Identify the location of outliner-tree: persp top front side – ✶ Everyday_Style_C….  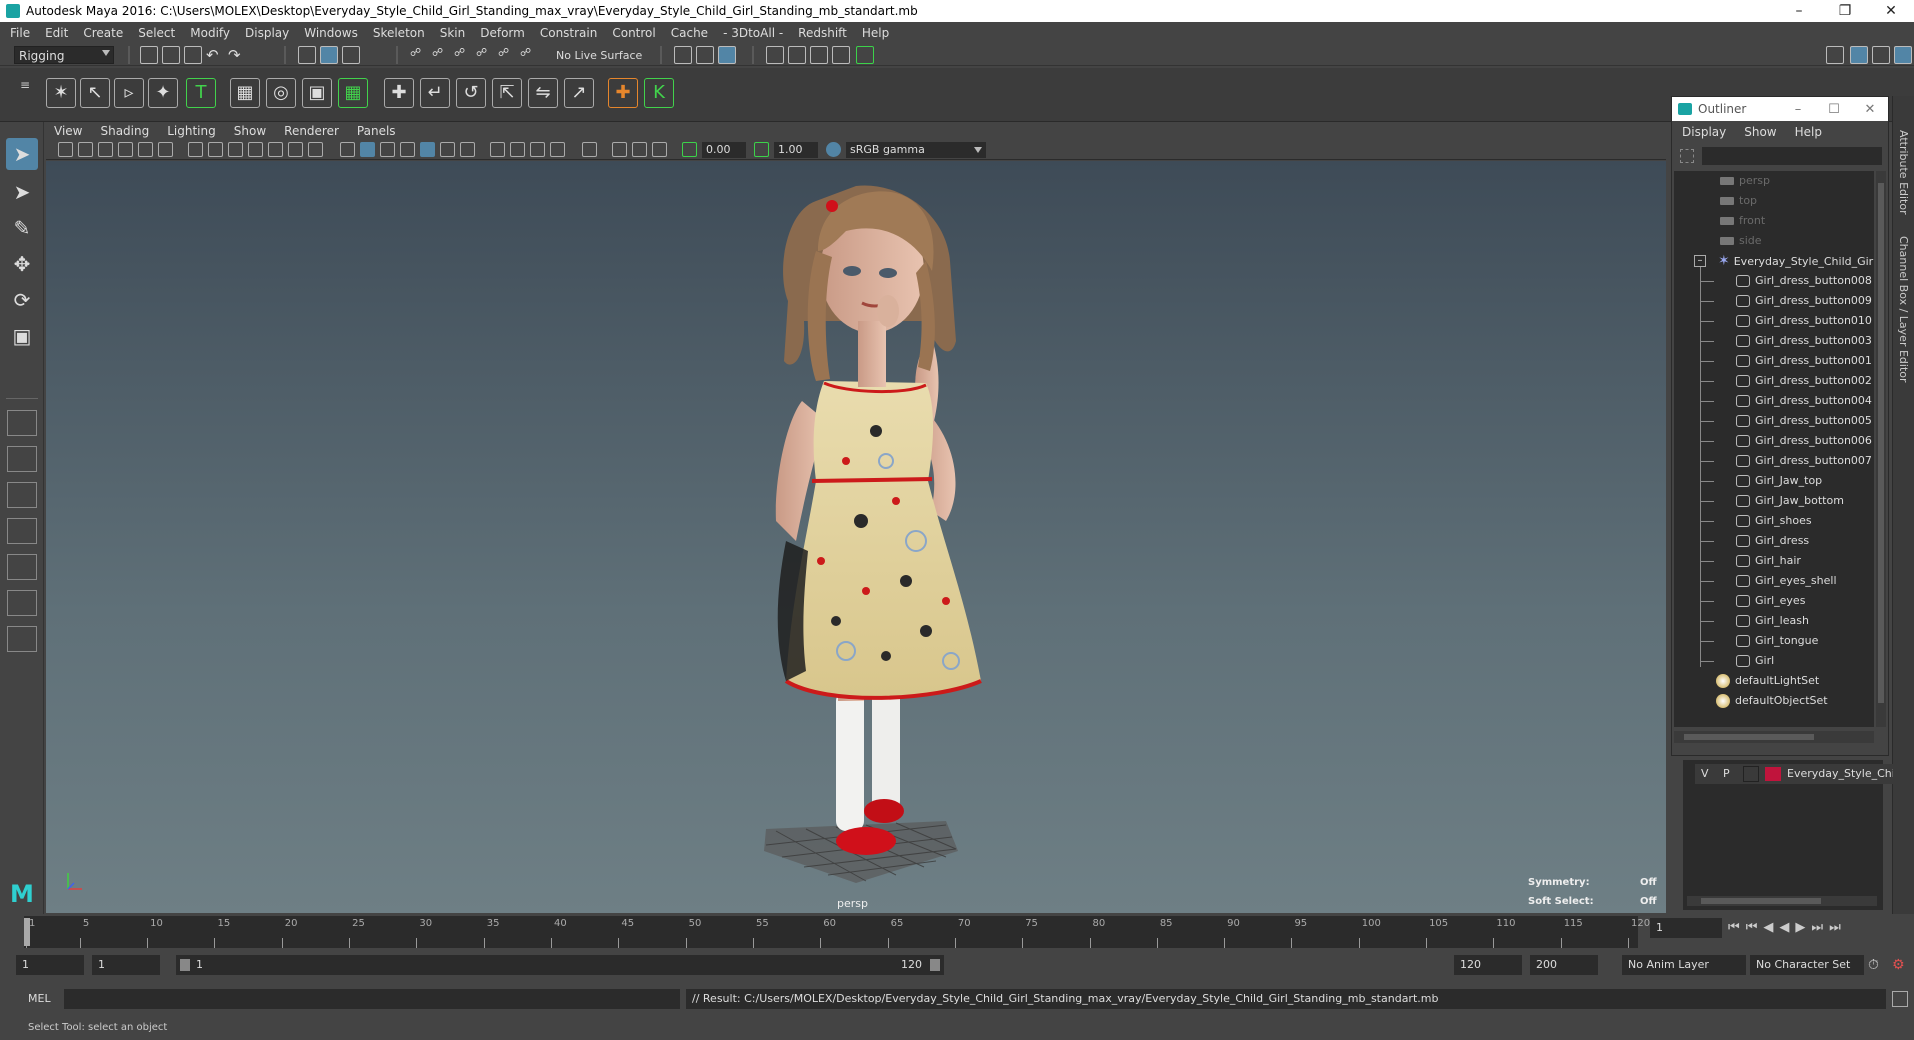
(1774, 449).